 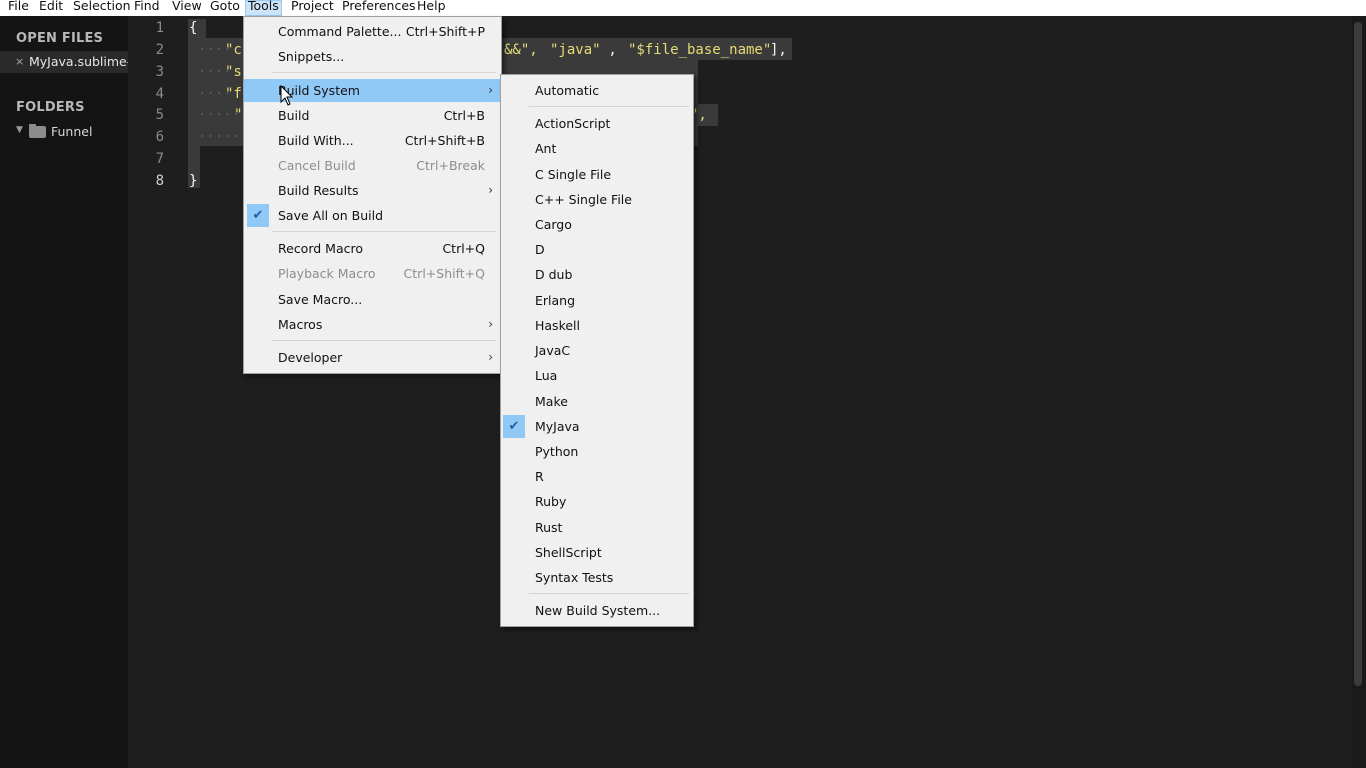 I want to click on build-system-shellscript: ShellScript, so click(x=597, y=552).